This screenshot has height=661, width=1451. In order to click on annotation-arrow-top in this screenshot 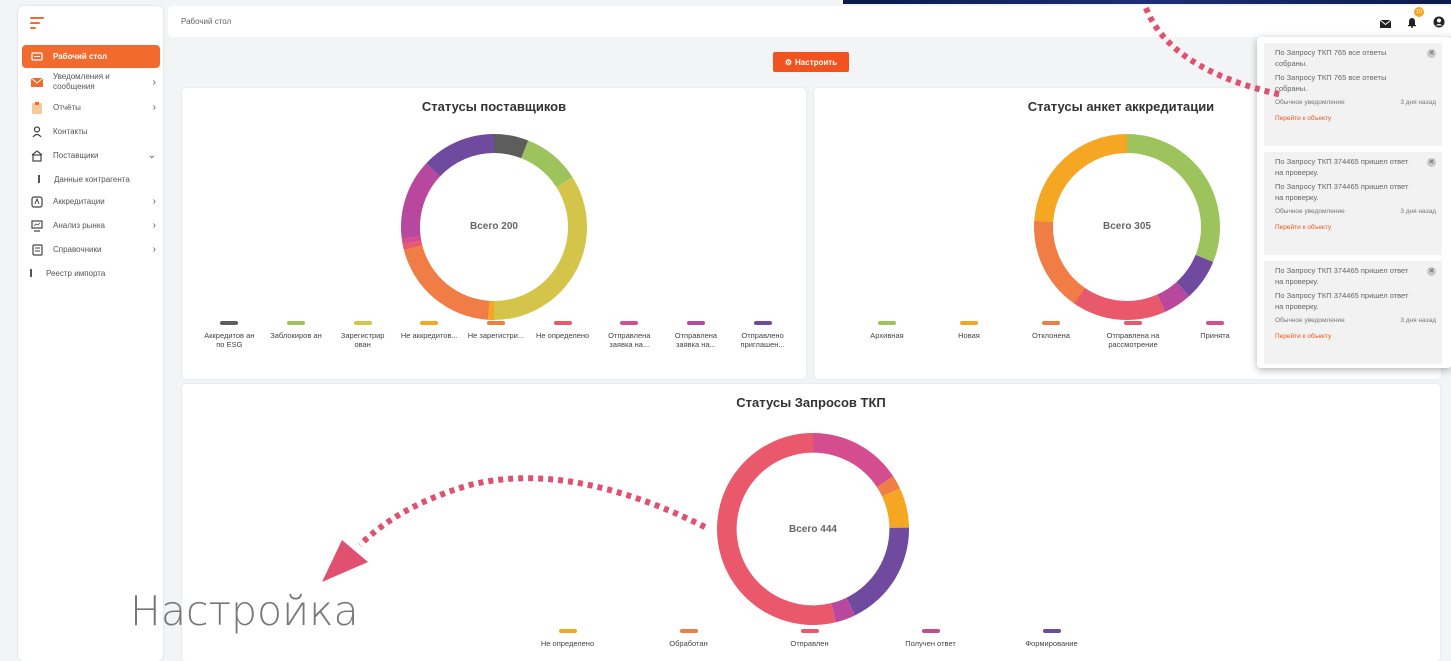, I will do `click(1213, 52)`.